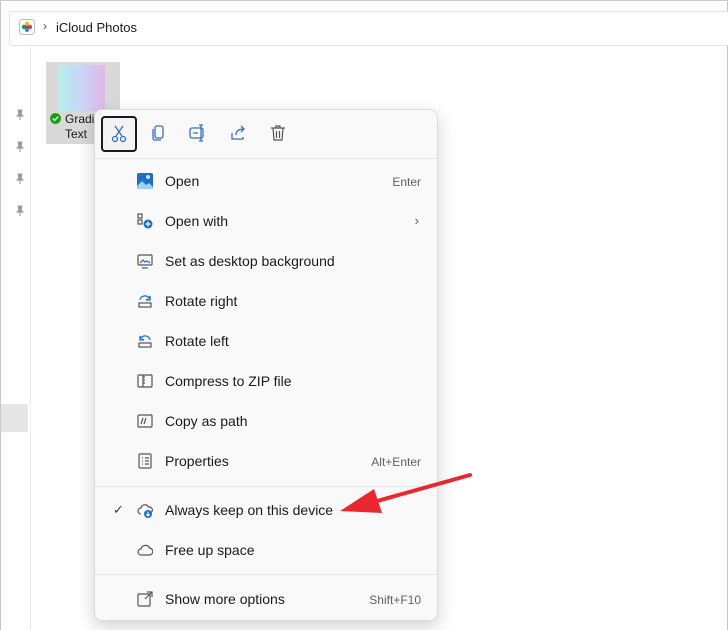 The image size is (728, 630). I want to click on trash-icon, so click(278, 133).